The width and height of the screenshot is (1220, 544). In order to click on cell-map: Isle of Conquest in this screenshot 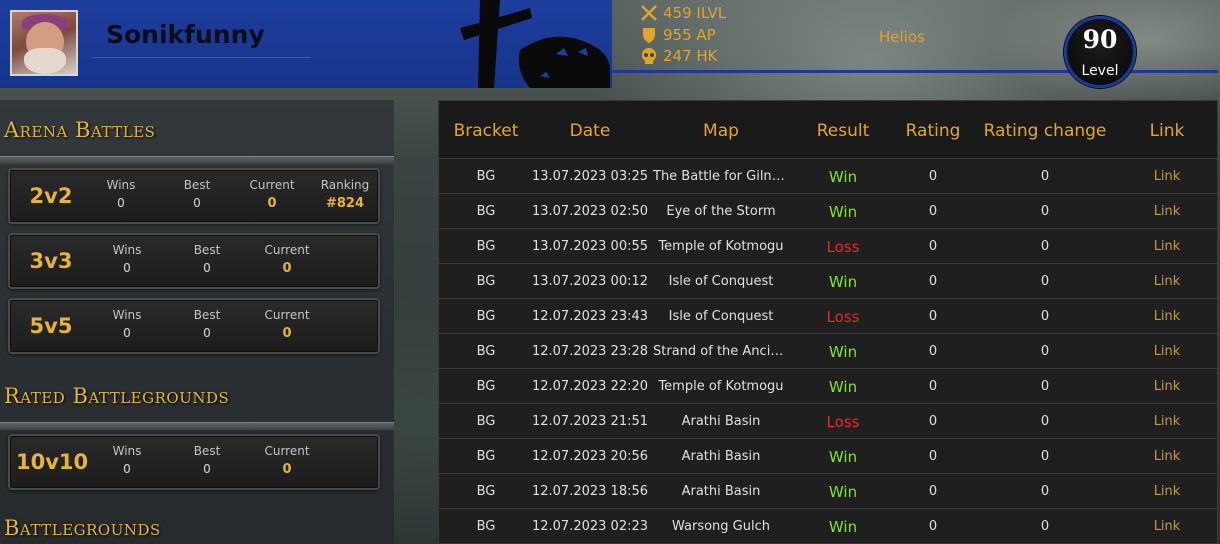, I will do `click(721, 281)`.